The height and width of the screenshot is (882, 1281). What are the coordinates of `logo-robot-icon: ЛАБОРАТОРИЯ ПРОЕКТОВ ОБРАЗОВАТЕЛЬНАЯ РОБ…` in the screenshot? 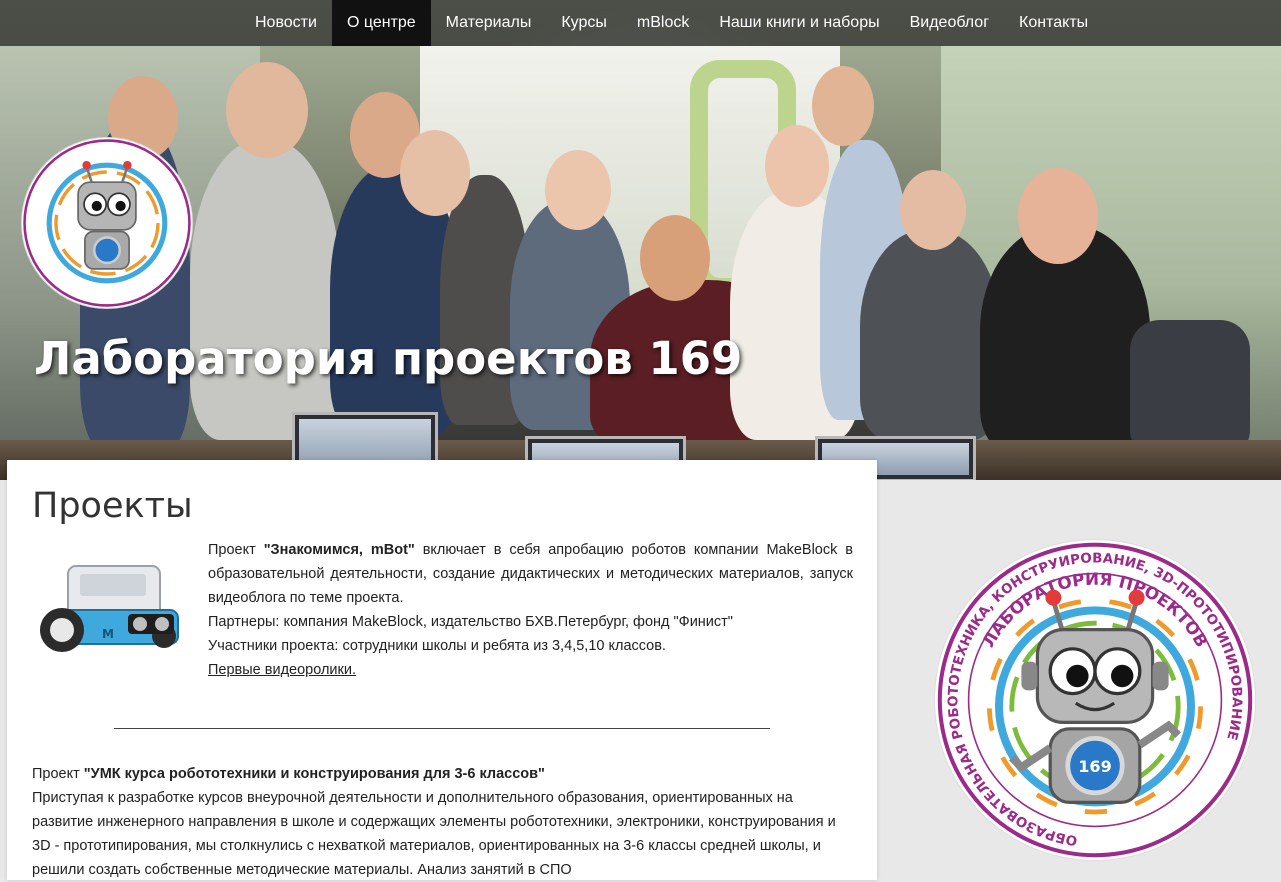 It's located at (1095, 700).